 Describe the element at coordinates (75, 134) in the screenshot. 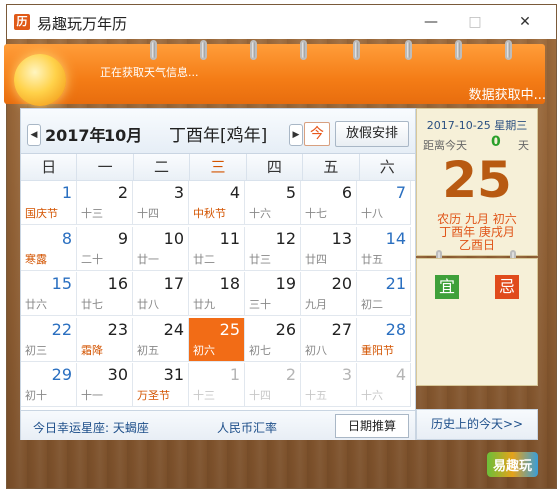

I see `year-select: 2017年` at that location.